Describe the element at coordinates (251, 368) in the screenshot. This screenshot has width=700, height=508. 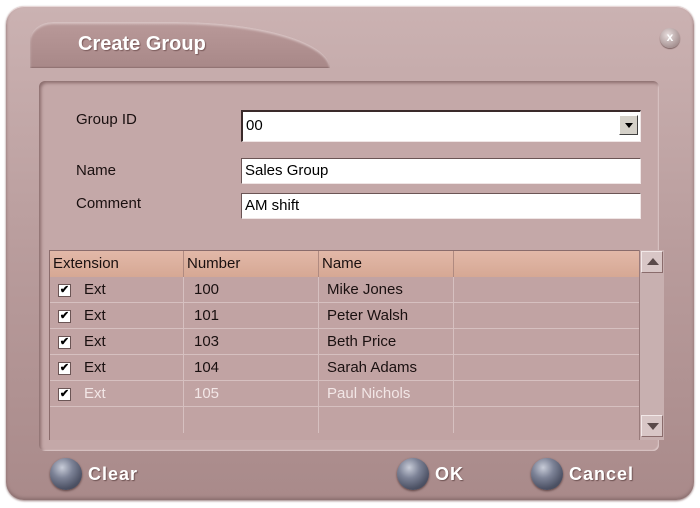
I see `number-cell: 104` at that location.